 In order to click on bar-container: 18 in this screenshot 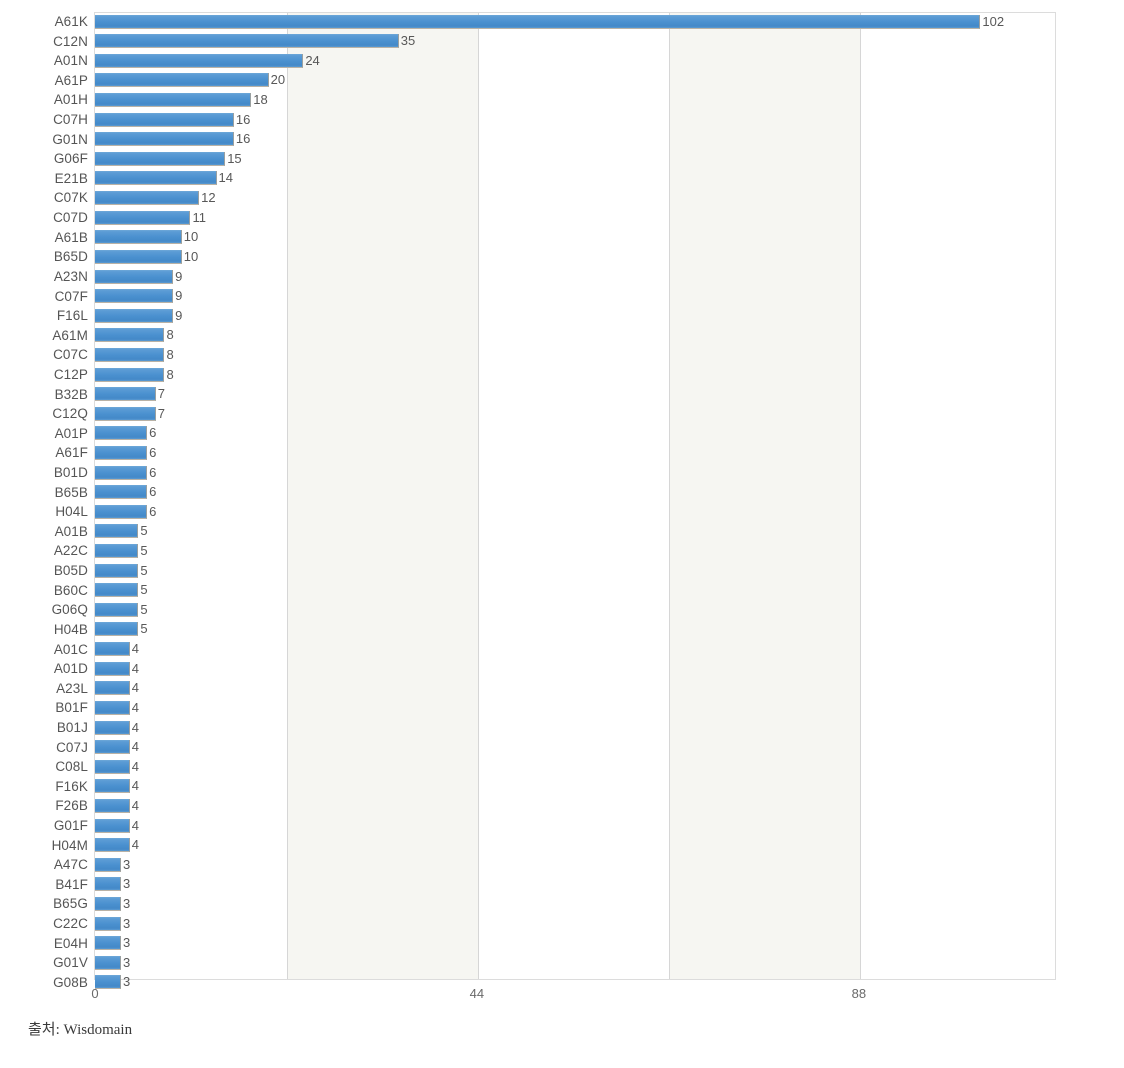, I will do `click(181, 100)`.